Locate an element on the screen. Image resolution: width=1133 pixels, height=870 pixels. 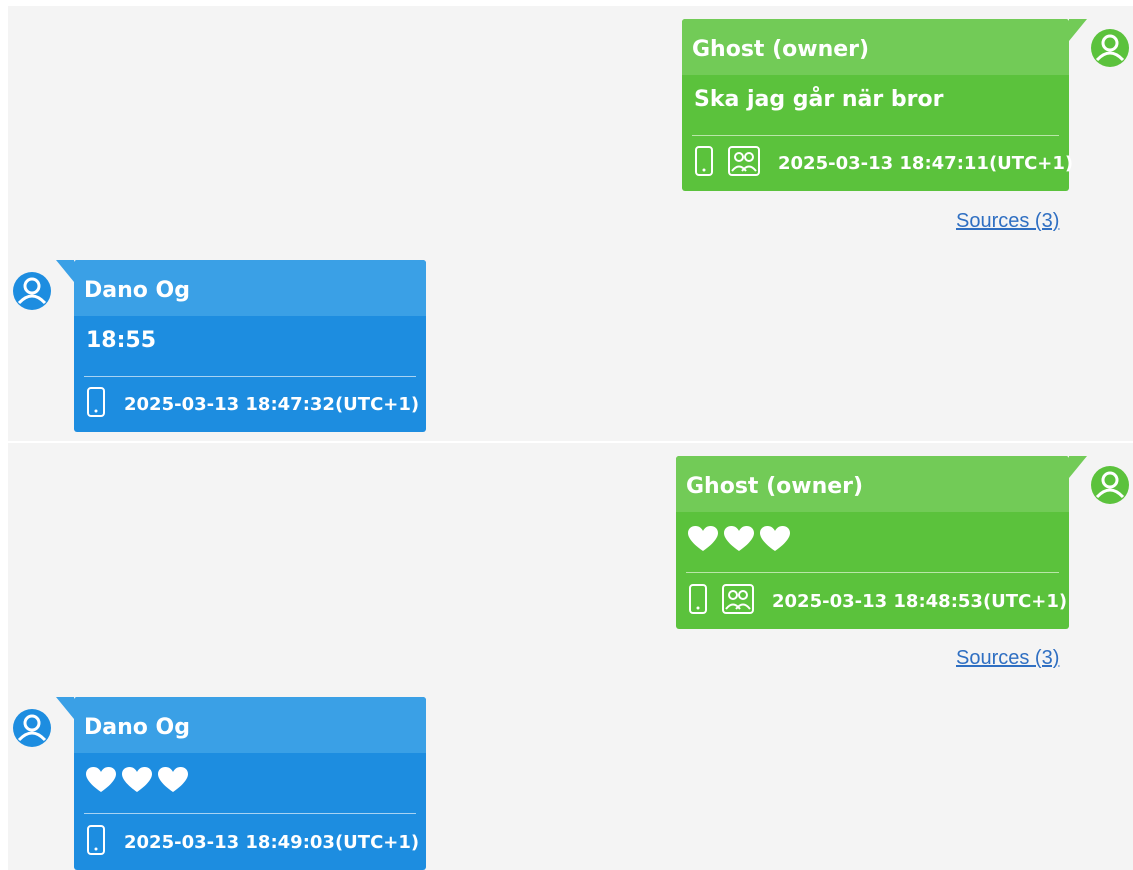
message-timestamp: 2025-03-13 18:49:03(UTC+1) is located at coordinates (272, 842).